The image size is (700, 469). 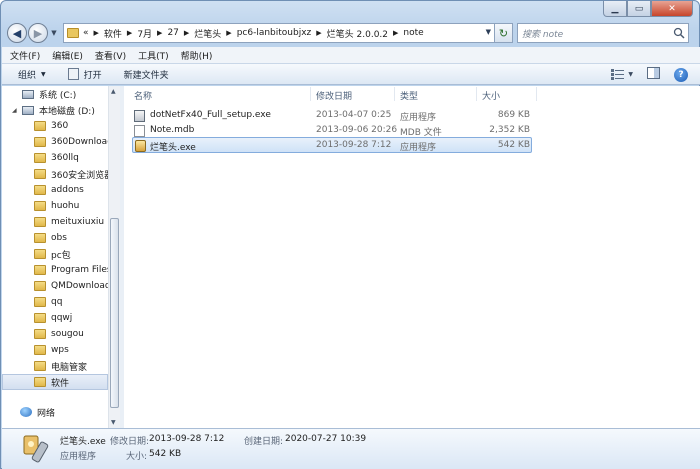 What do you see at coordinates (55, 286) in the screenshot?
I see `sidebar-item-qmdownload: QMDownload` at bounding box center [55, 286].